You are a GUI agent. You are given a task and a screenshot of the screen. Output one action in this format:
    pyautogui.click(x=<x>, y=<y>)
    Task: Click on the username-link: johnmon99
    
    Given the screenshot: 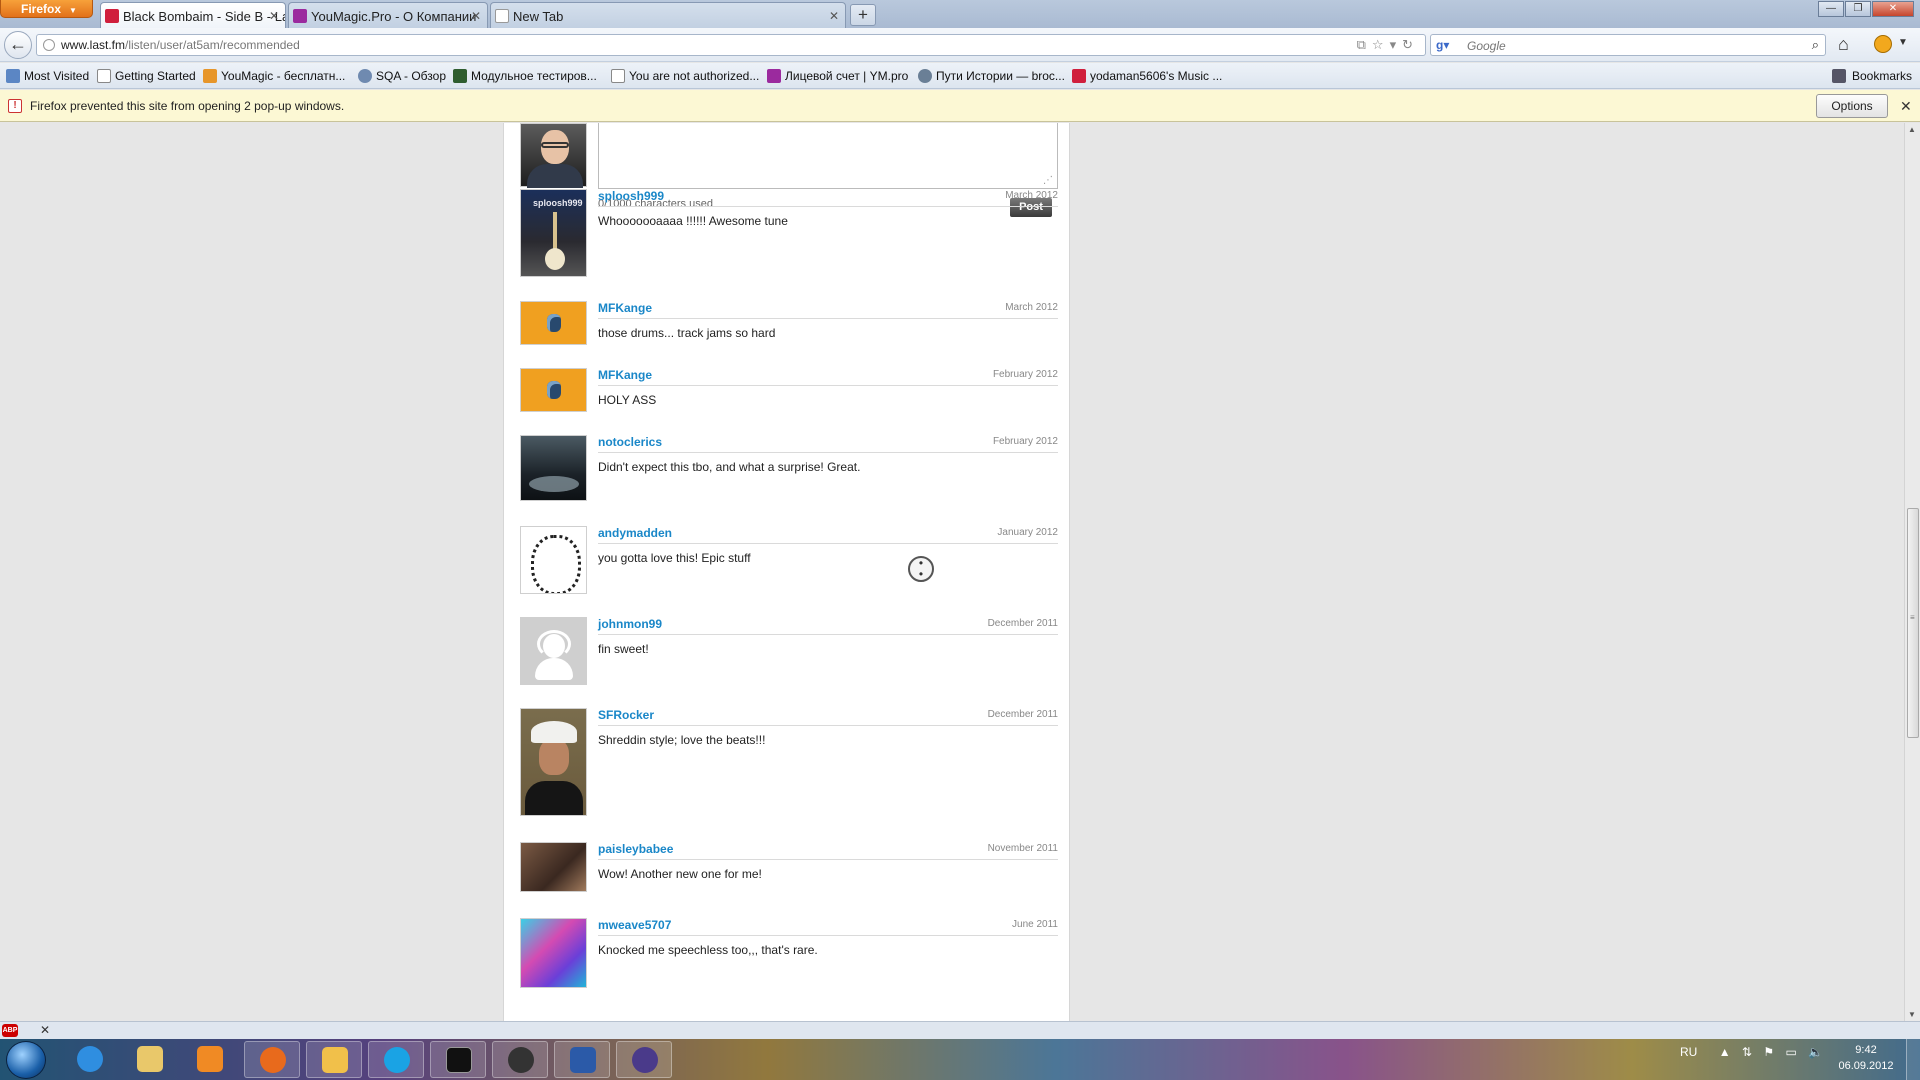 What is the action you would take?
    pyautogui.click(x=630, y=624)
    